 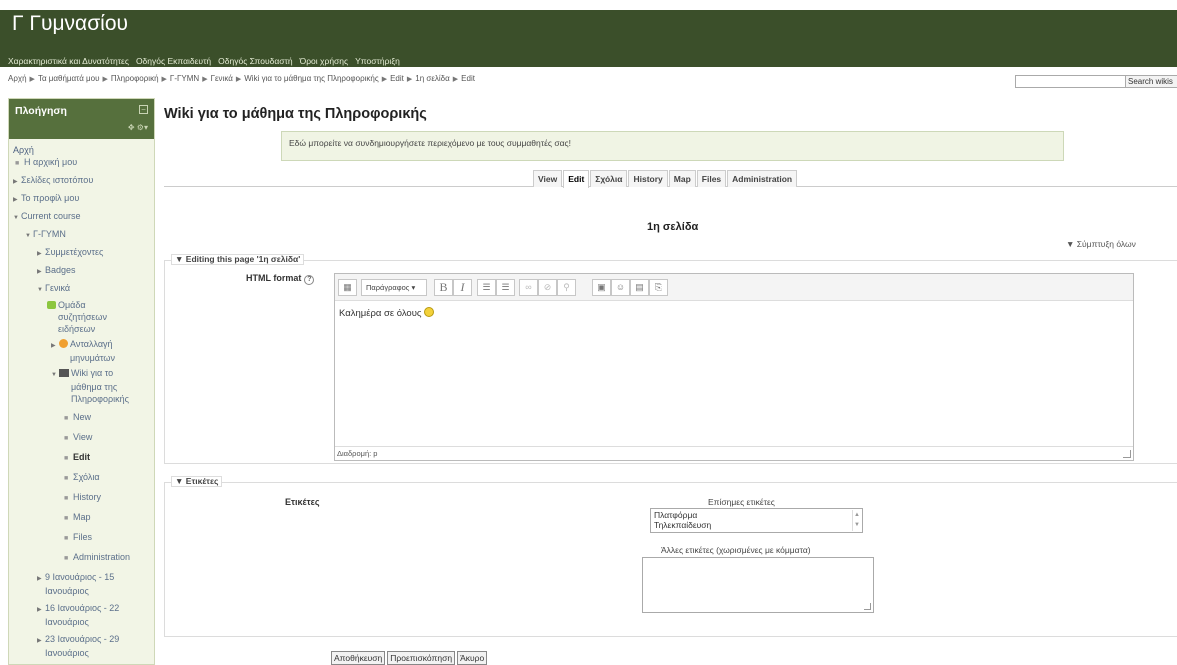 What do you see at coordinates (756, 515) in the screenshot?
I see `official-tag-option: Πλατφόρμα` at bounding box center [756, 515].